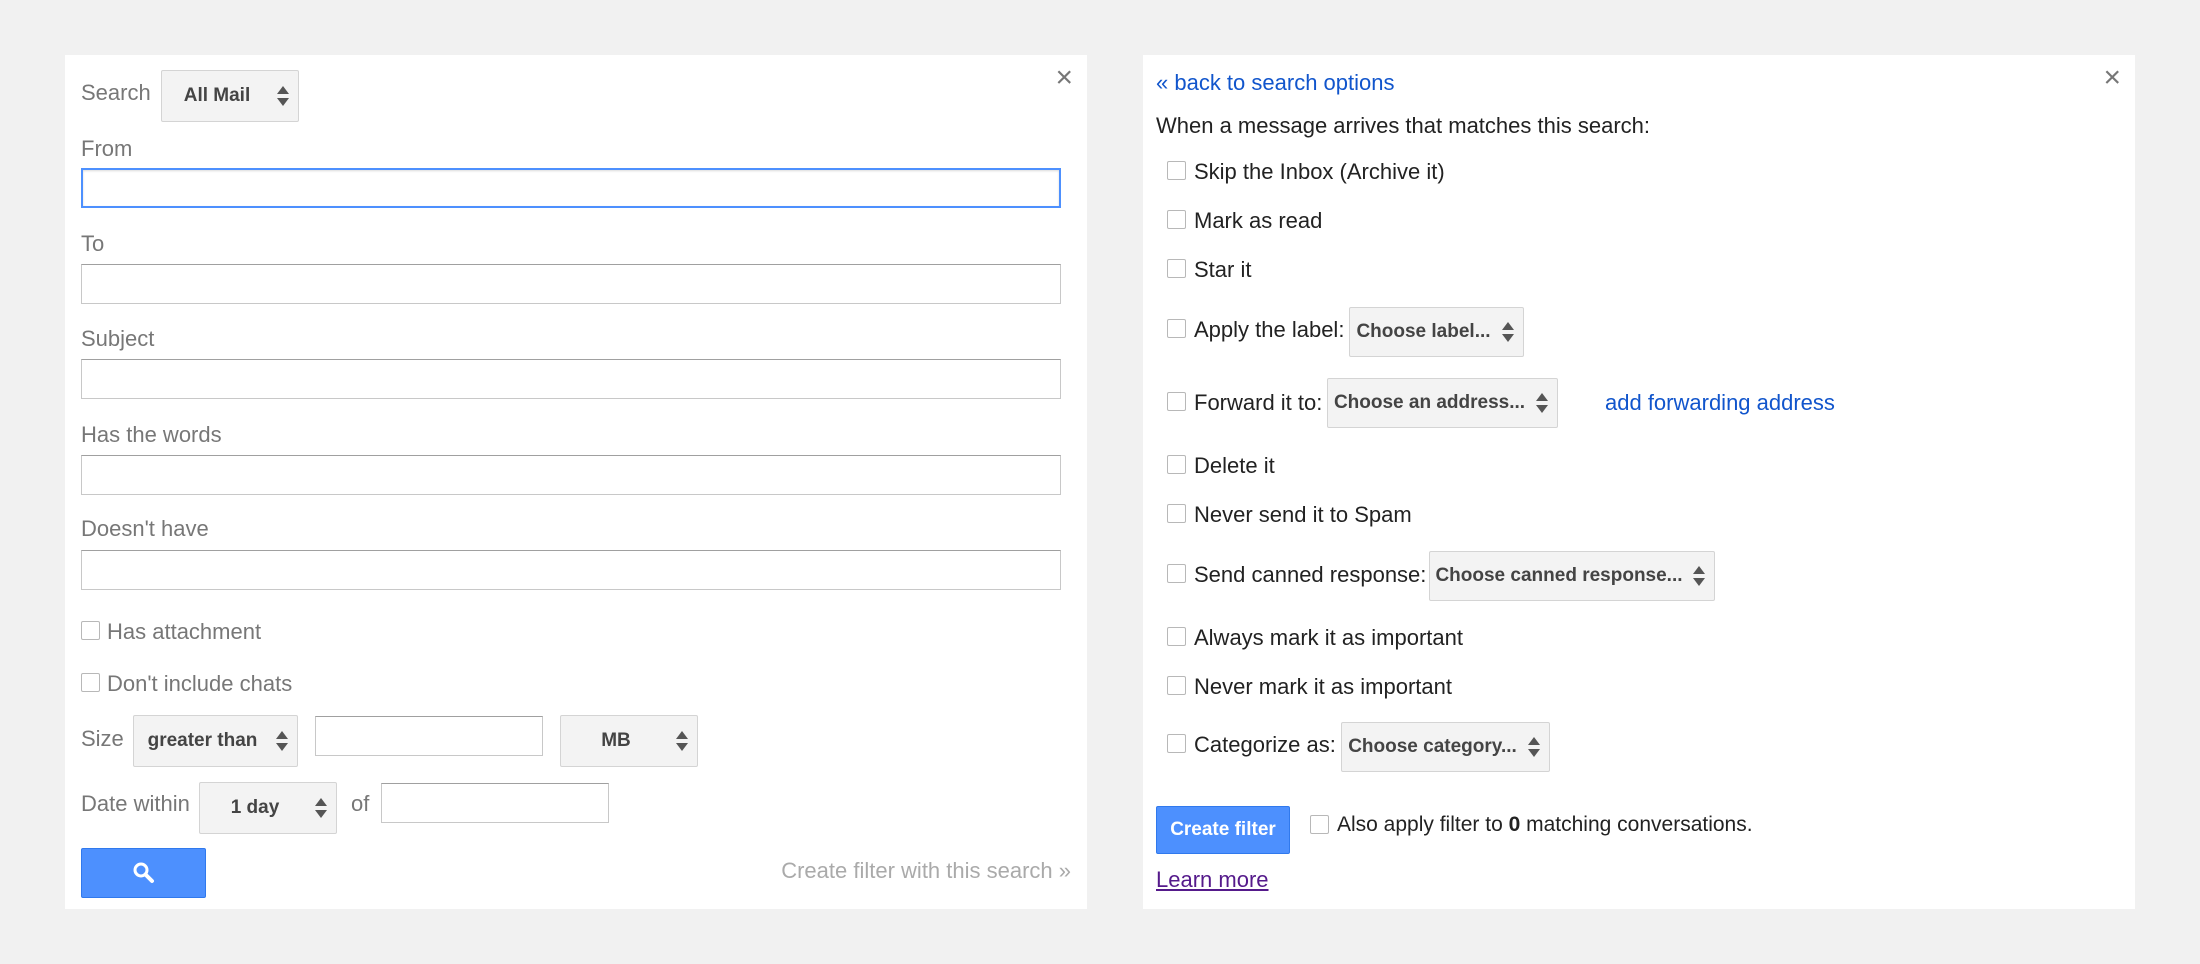  Describe the element at coordinates (151, 434) in the screenshot. I see `has-words-label: Has the words` at that location.